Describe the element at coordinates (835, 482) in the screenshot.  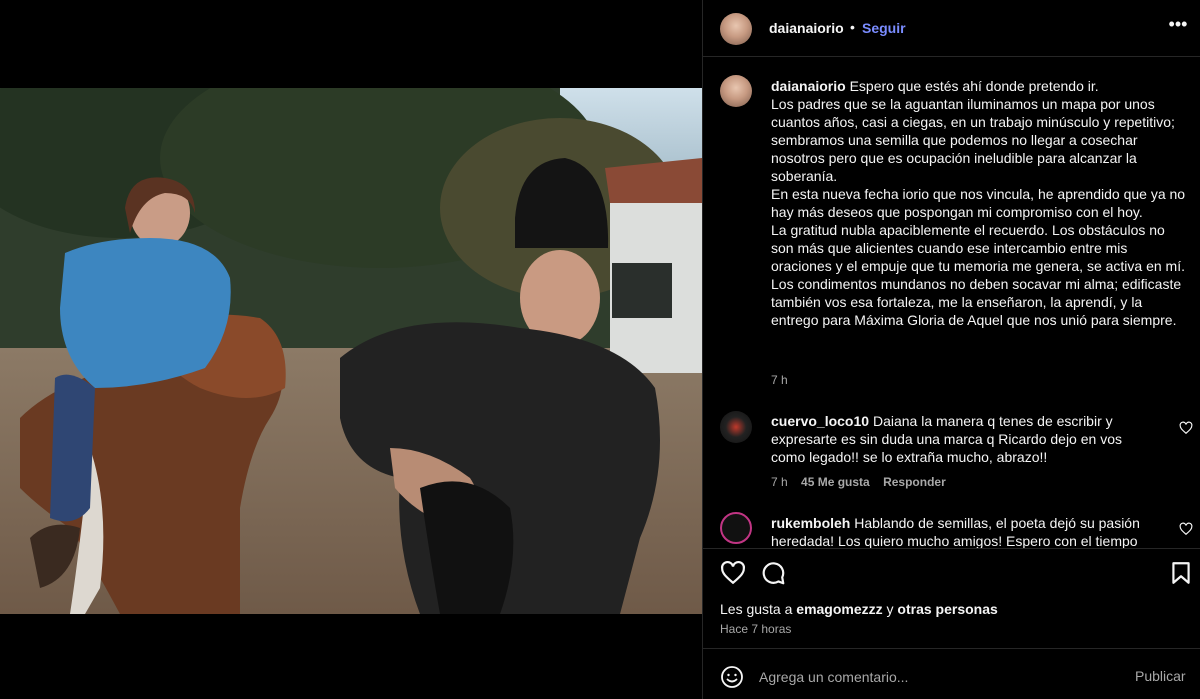
I see `comment-likes: 45 Me gusta` at that location.